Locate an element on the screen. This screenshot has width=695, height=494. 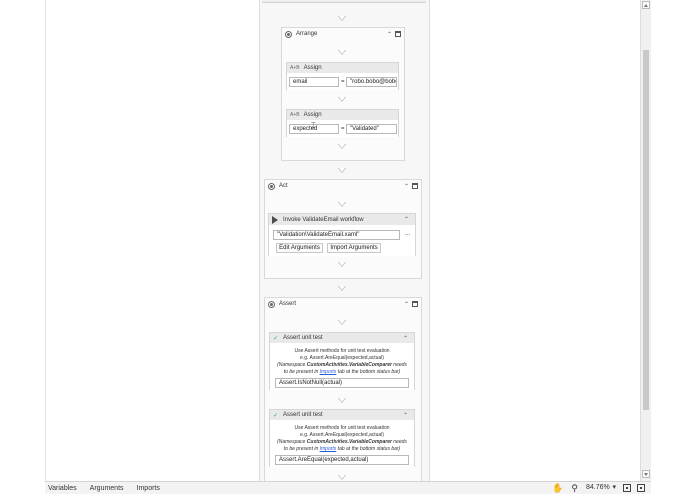
invoke-icon is located at coordinates (275, 219).